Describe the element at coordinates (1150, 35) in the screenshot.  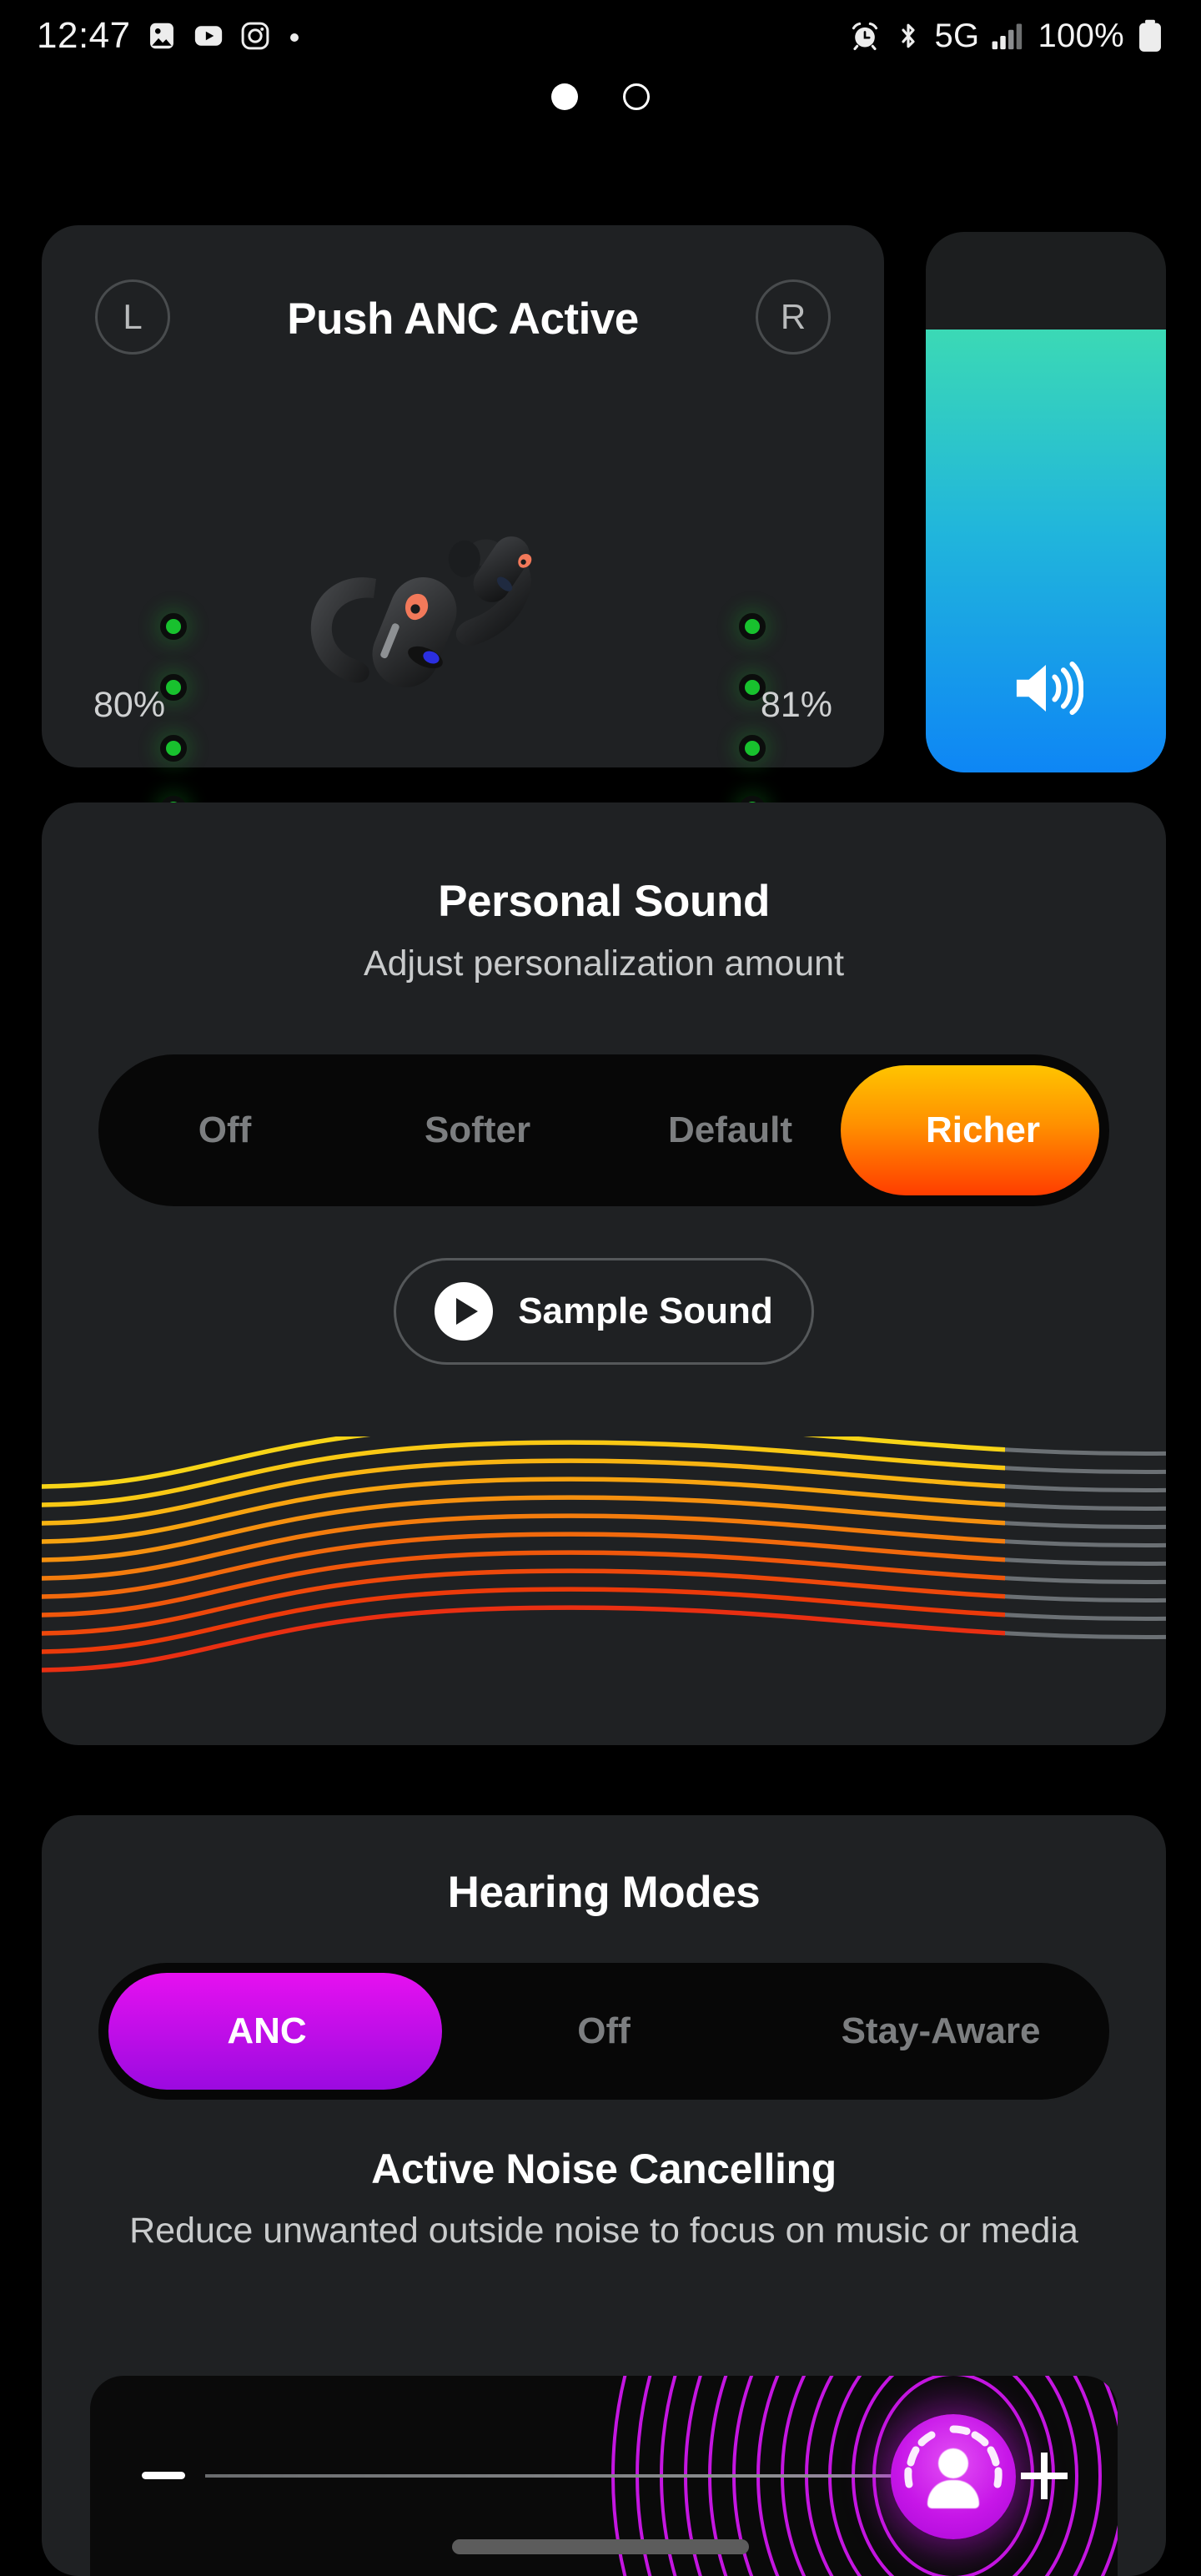
I see `battery-icon` at that location.